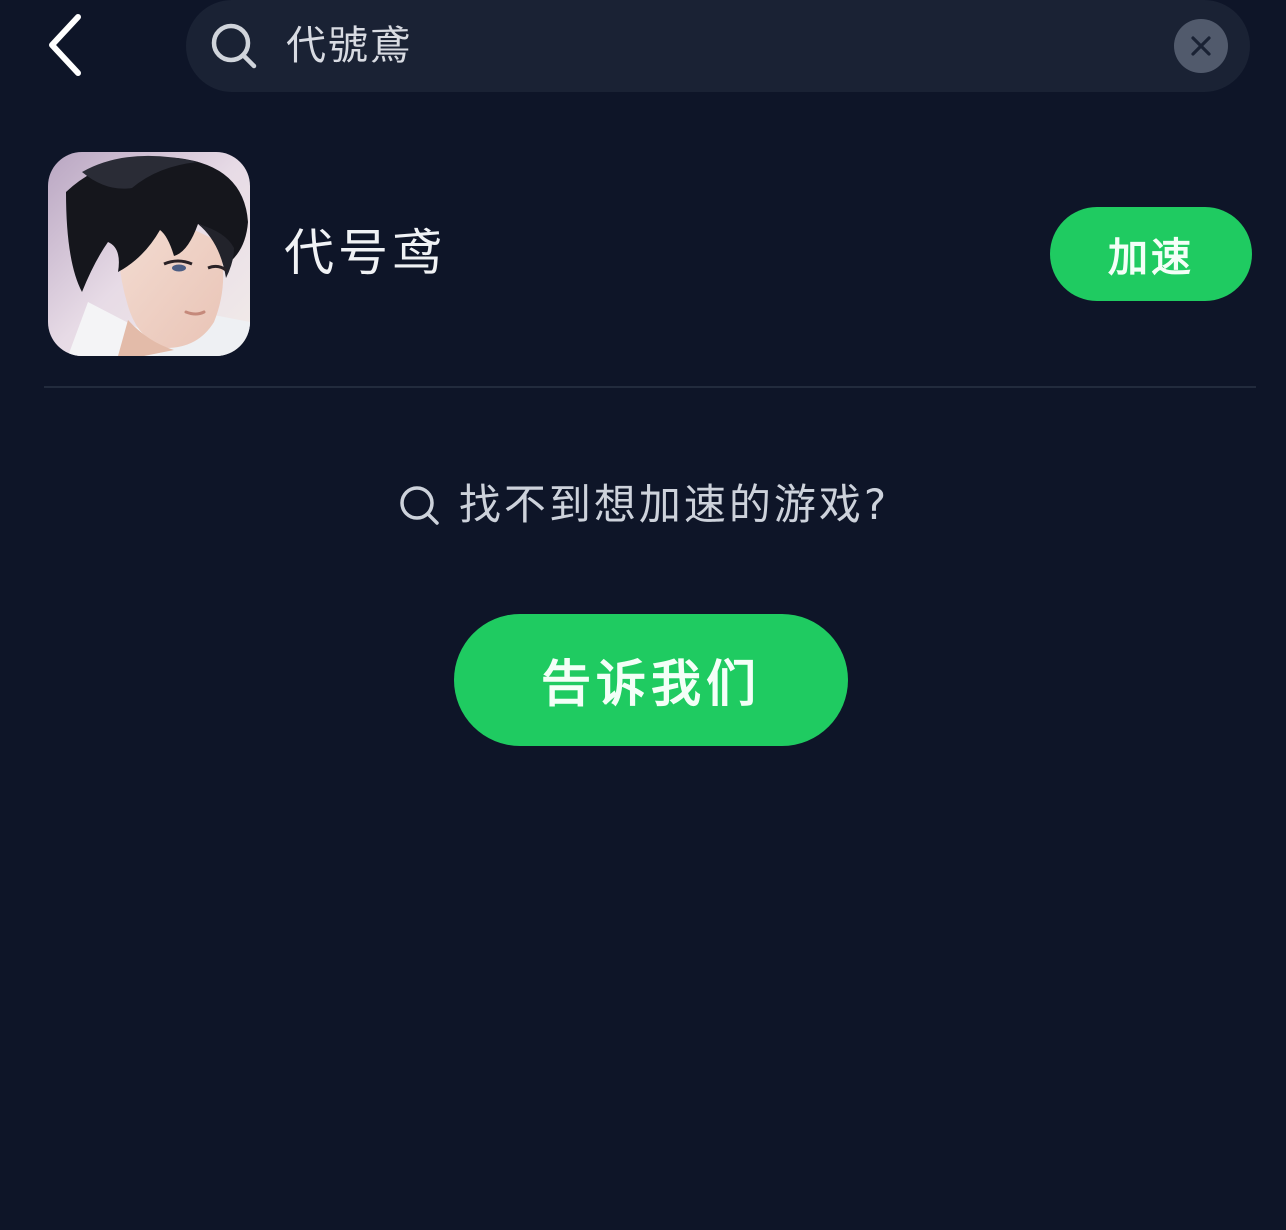 Image resolution: width=1286 pixels, height=1230 pixels. Describe the element at coordinates (651, 680) in the screenshot. I see `tell-us-button: 告诉我们` at that location.